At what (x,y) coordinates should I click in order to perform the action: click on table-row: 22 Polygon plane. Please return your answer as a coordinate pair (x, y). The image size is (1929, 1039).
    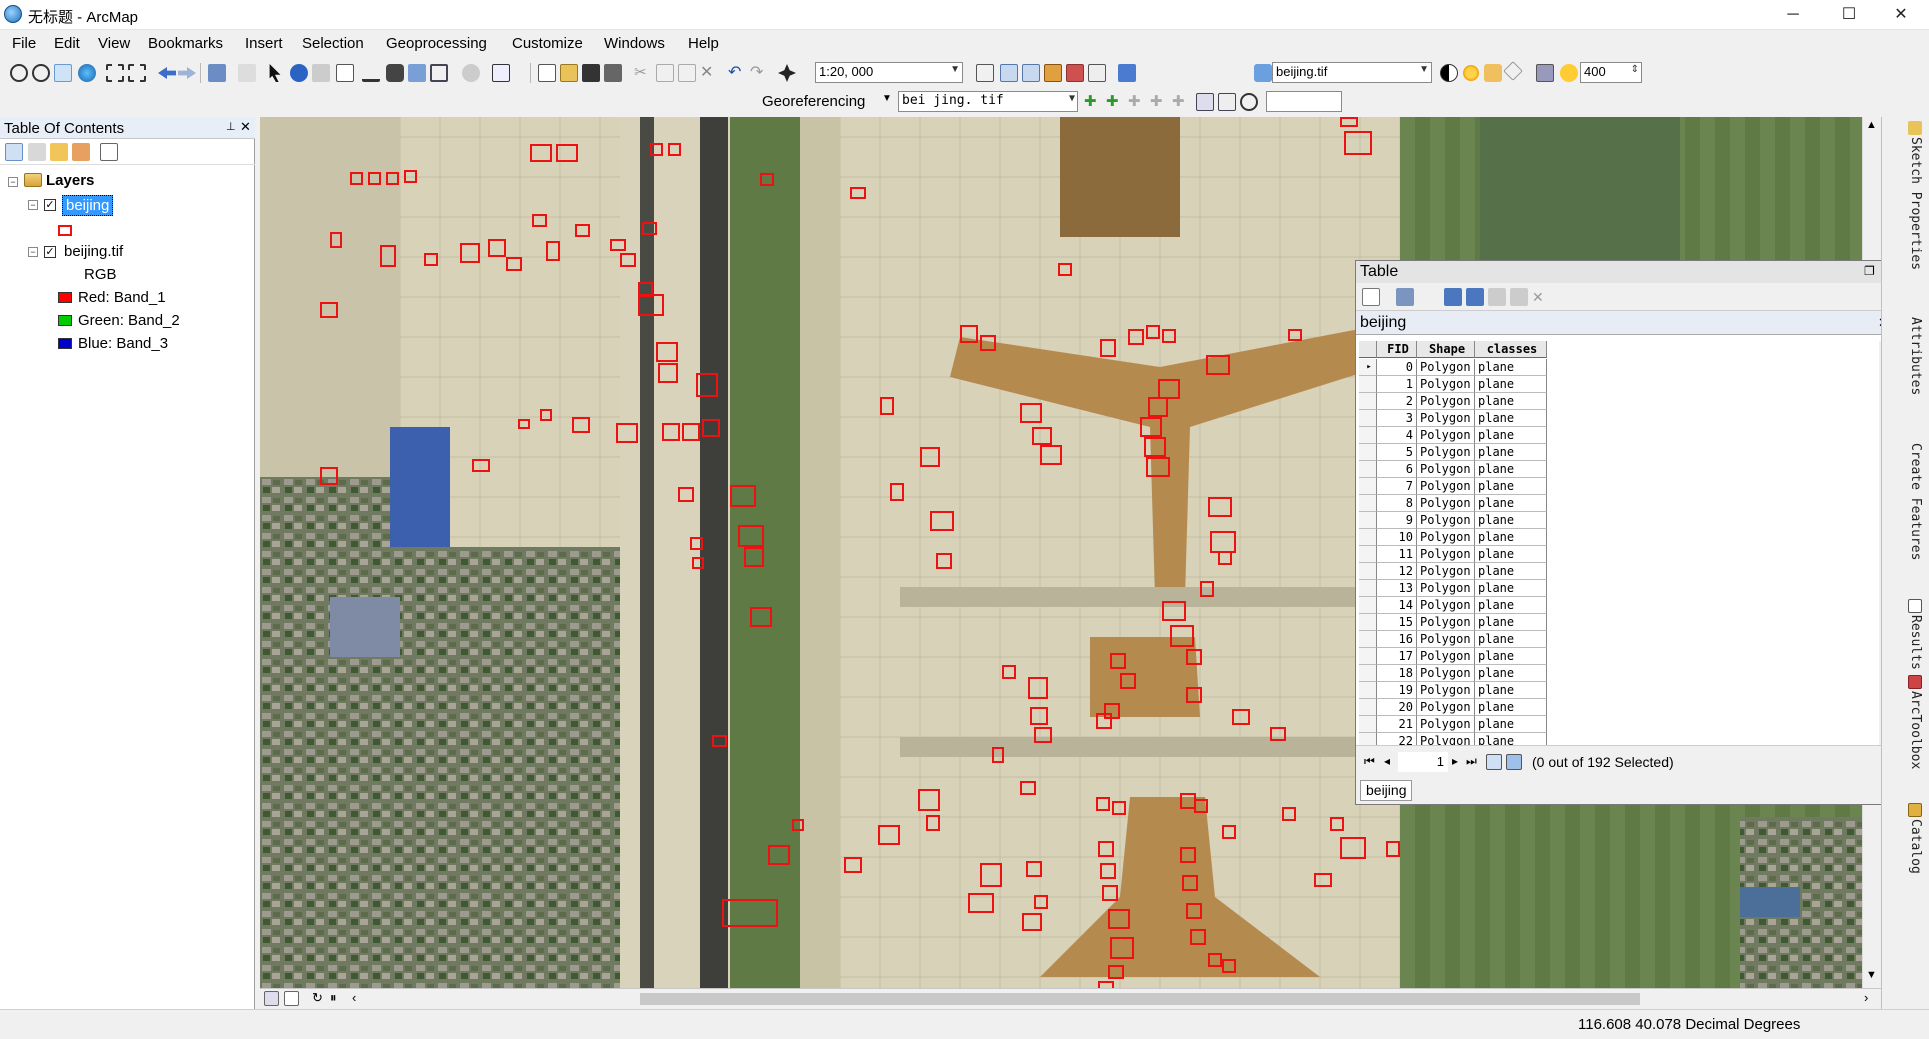
    Looking at the image, I should click on (1619, 739).